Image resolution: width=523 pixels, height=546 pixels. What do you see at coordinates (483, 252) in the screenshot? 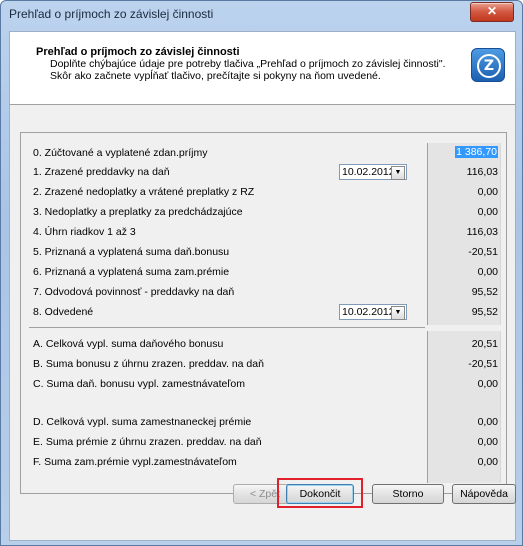
I see `row-5-value: -20,51` at bounding box center [483, 252].